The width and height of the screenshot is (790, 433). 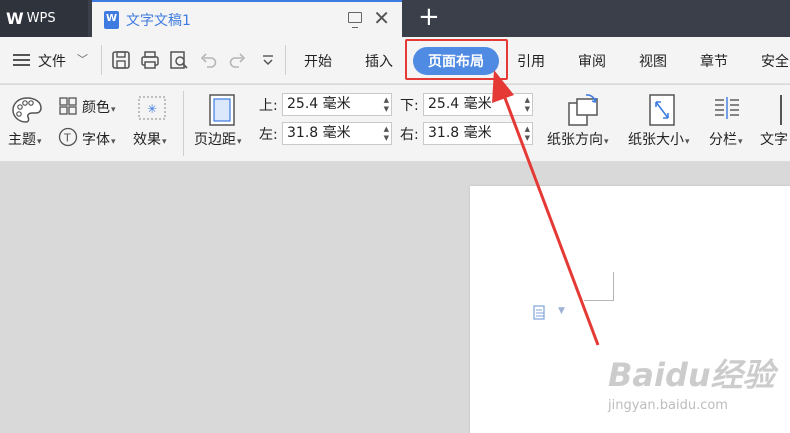 What do you see at coordinates (668, 405) in the screenshot?
I see `watermark-url: jingyan.baidu.com` at bounding box center [668, 405].